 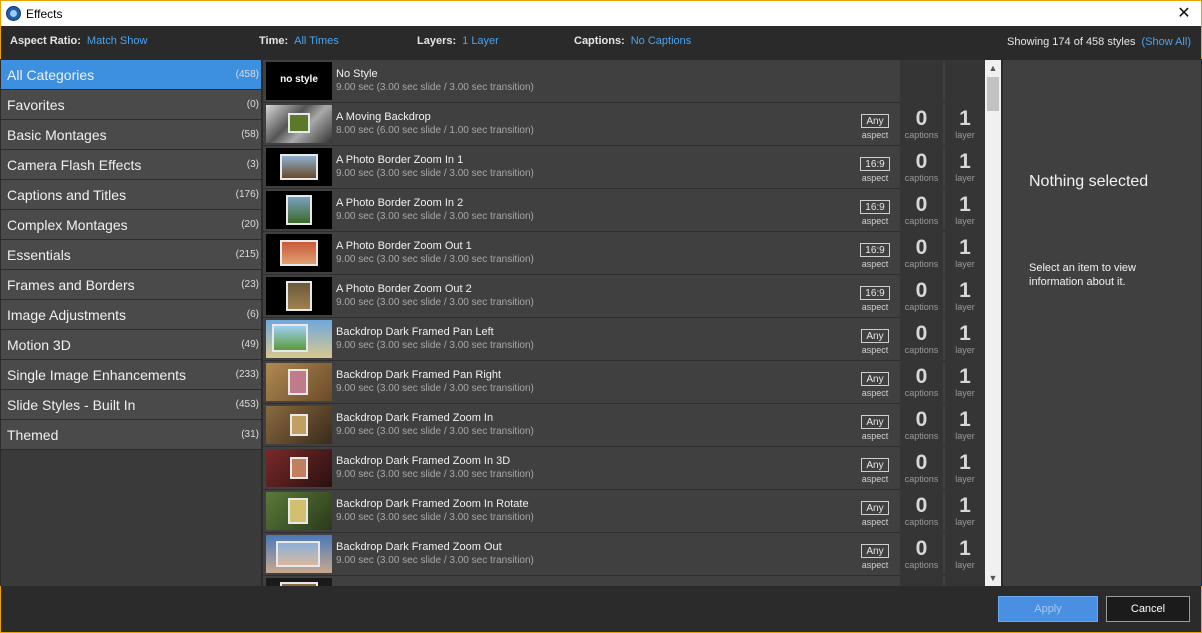 I want to click on captions-filter: Captions: No Captions, so click(x=632, y=41).